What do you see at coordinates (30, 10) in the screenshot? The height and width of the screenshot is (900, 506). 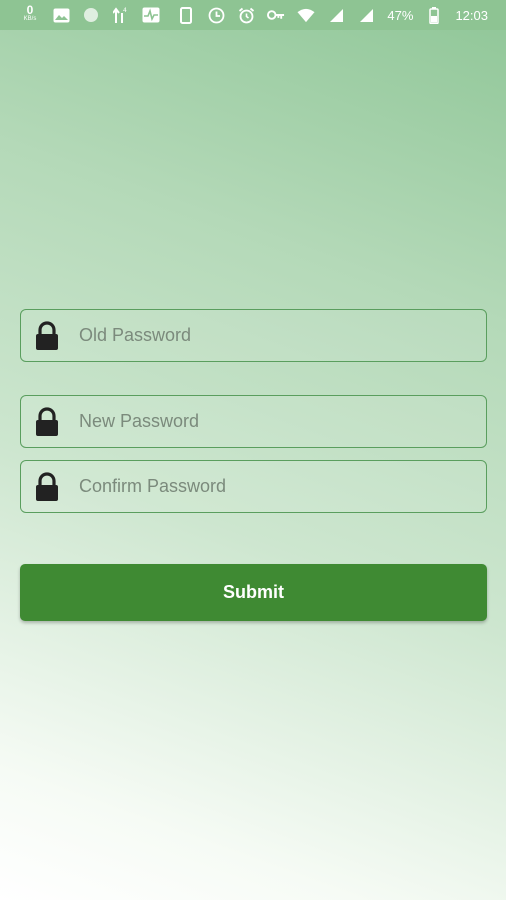 I see `network-speed-value: 0` at bounding box center [30, 10].